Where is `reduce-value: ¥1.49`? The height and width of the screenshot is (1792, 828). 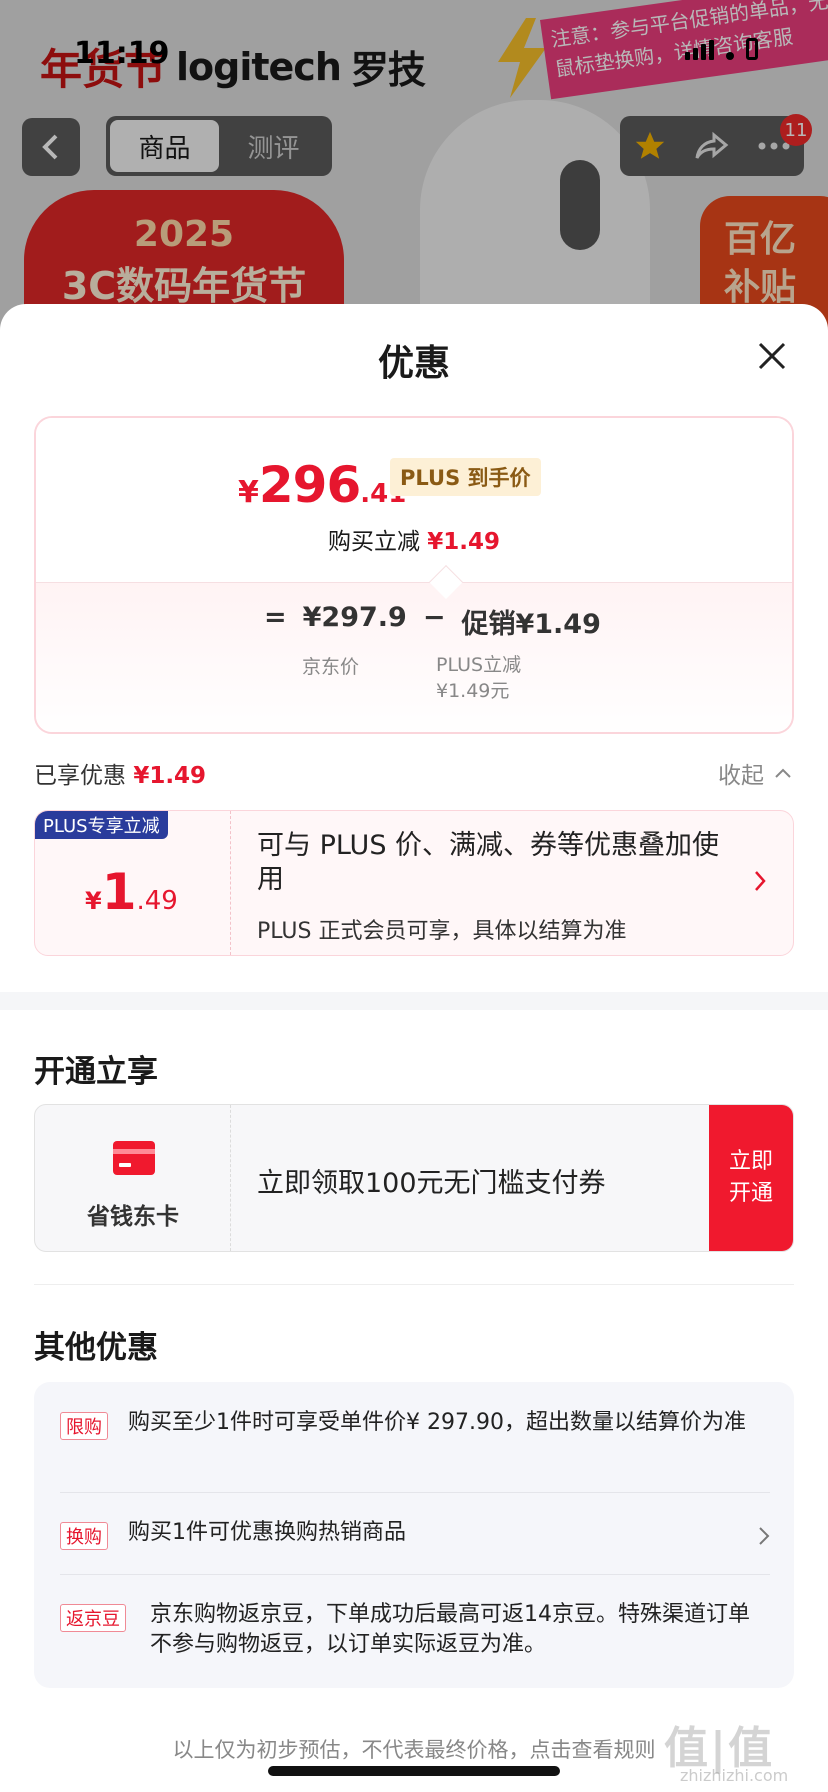
reduce-value: ¥1.49 is located at coordinates (464, 542).